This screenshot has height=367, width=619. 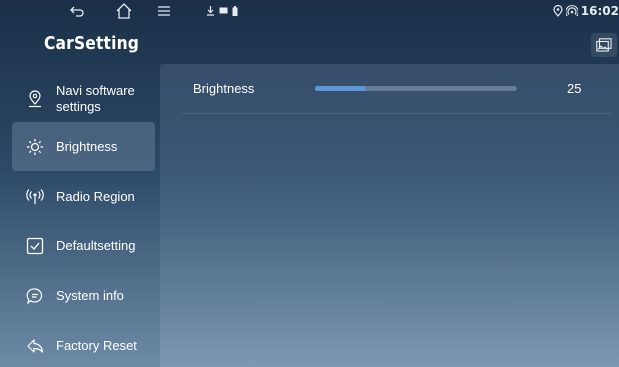 I want to click on message-icon, so click(x=223, y=10).